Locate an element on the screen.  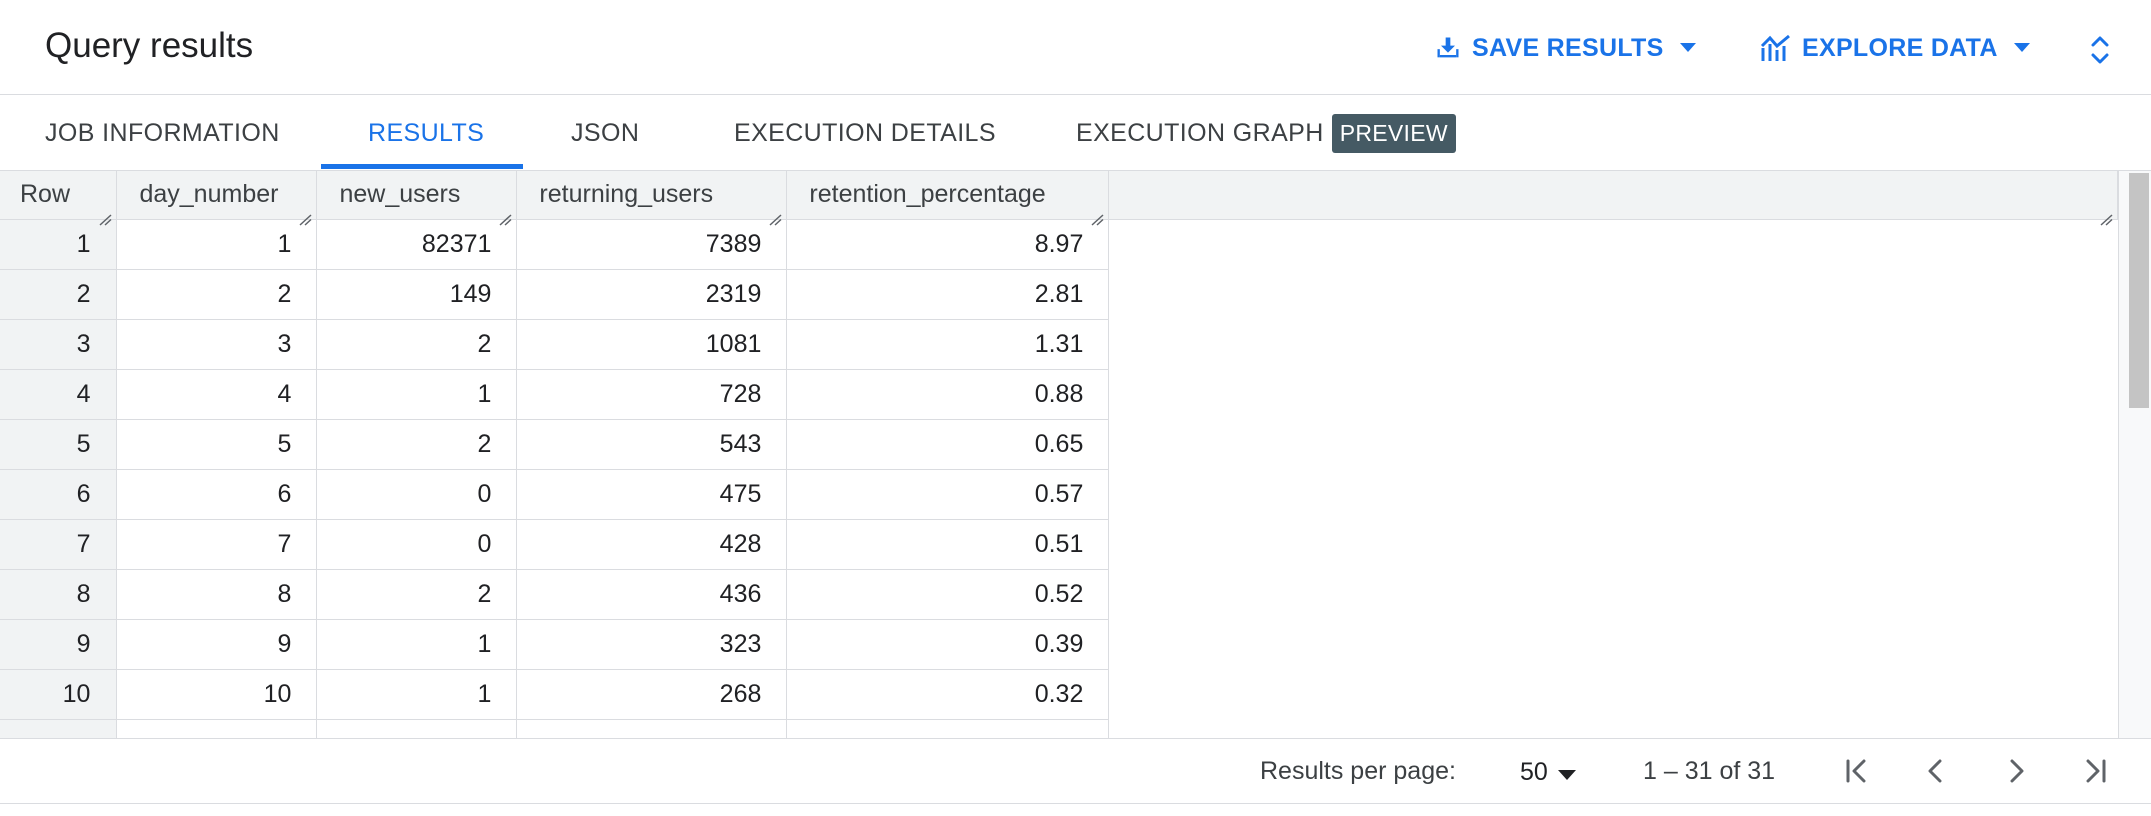
table-row: 10 10 1 268 0.32 is located at coordinates (1059, 694).